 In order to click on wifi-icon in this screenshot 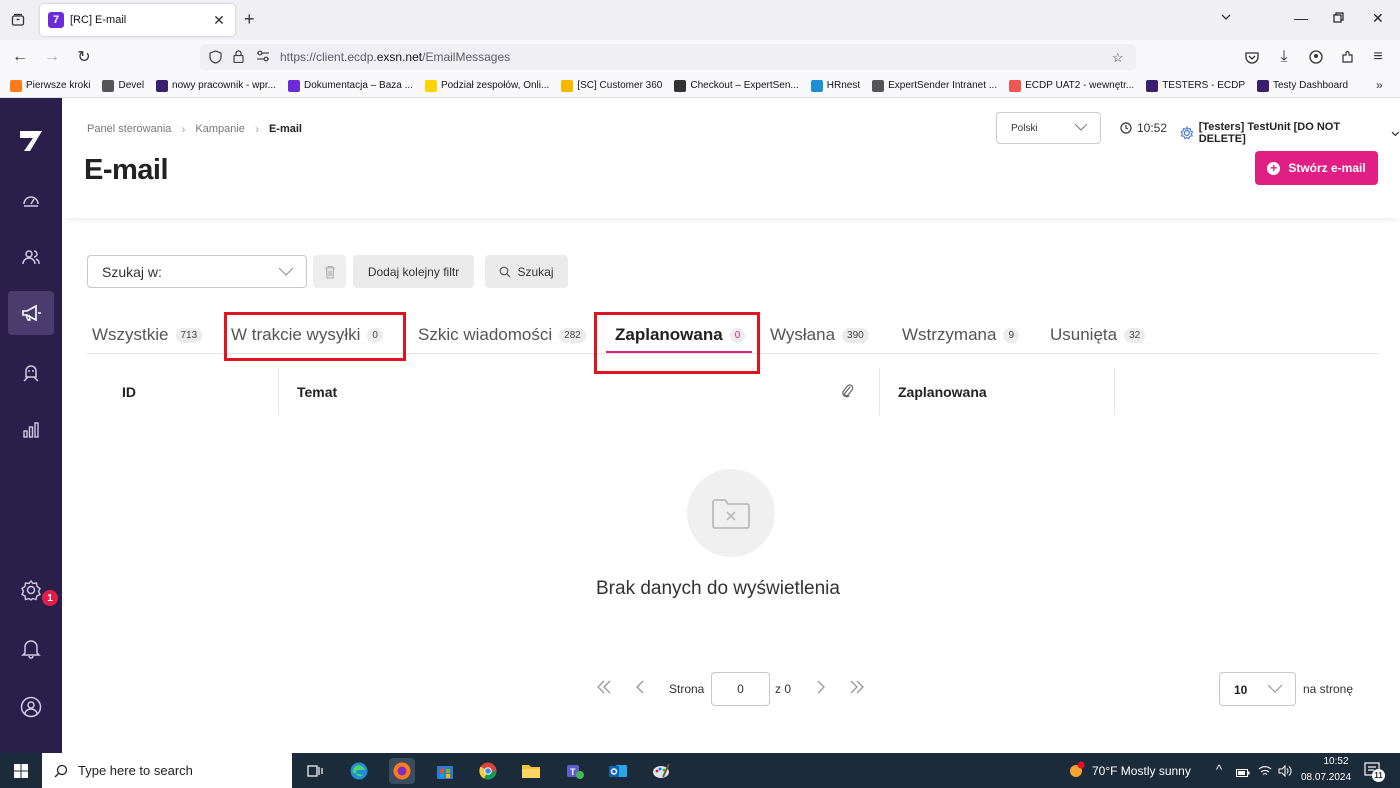, I will do `click(1265, 773)`.